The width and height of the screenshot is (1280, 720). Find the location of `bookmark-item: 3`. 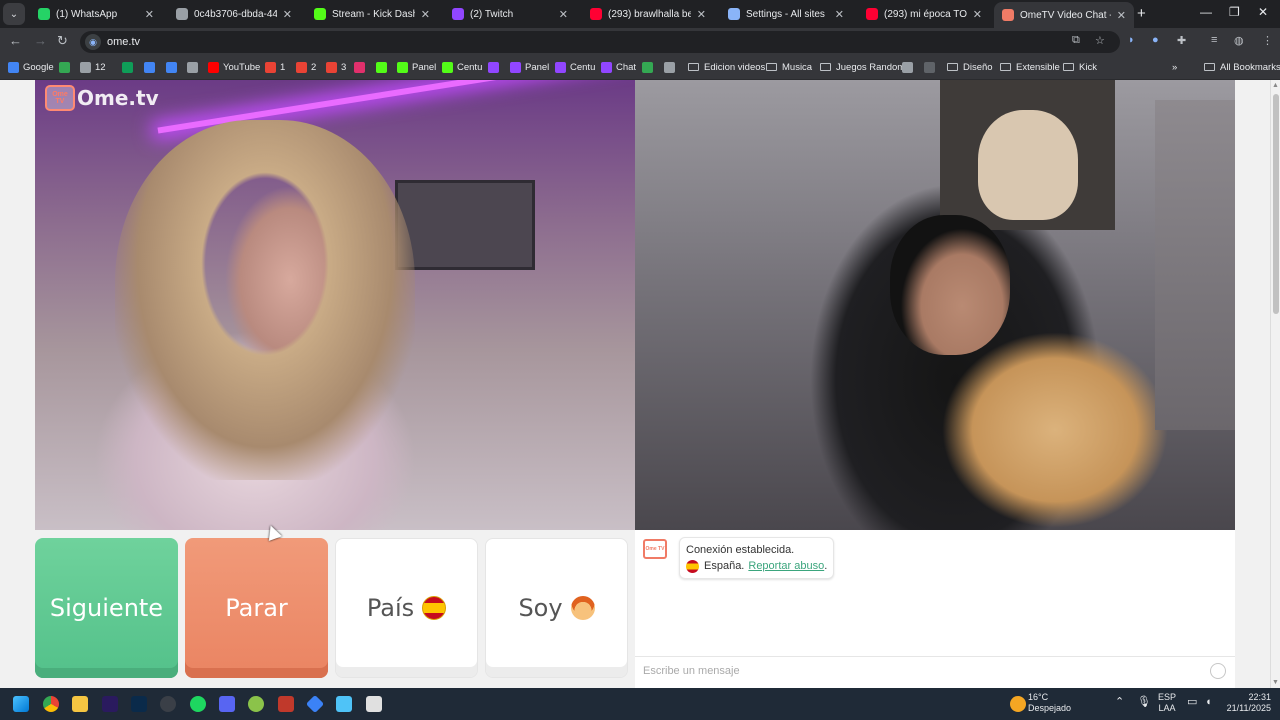

bookmark-item: 3 is located at coordinates (336, 67).